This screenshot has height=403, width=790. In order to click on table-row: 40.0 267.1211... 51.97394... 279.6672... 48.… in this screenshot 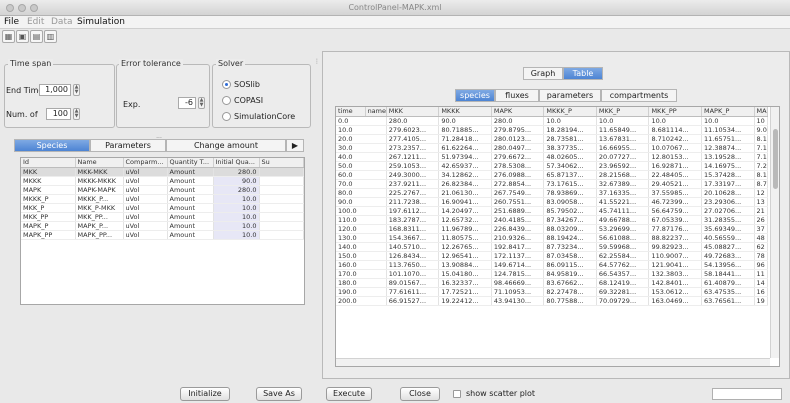, I will do `click(552, 157)`.